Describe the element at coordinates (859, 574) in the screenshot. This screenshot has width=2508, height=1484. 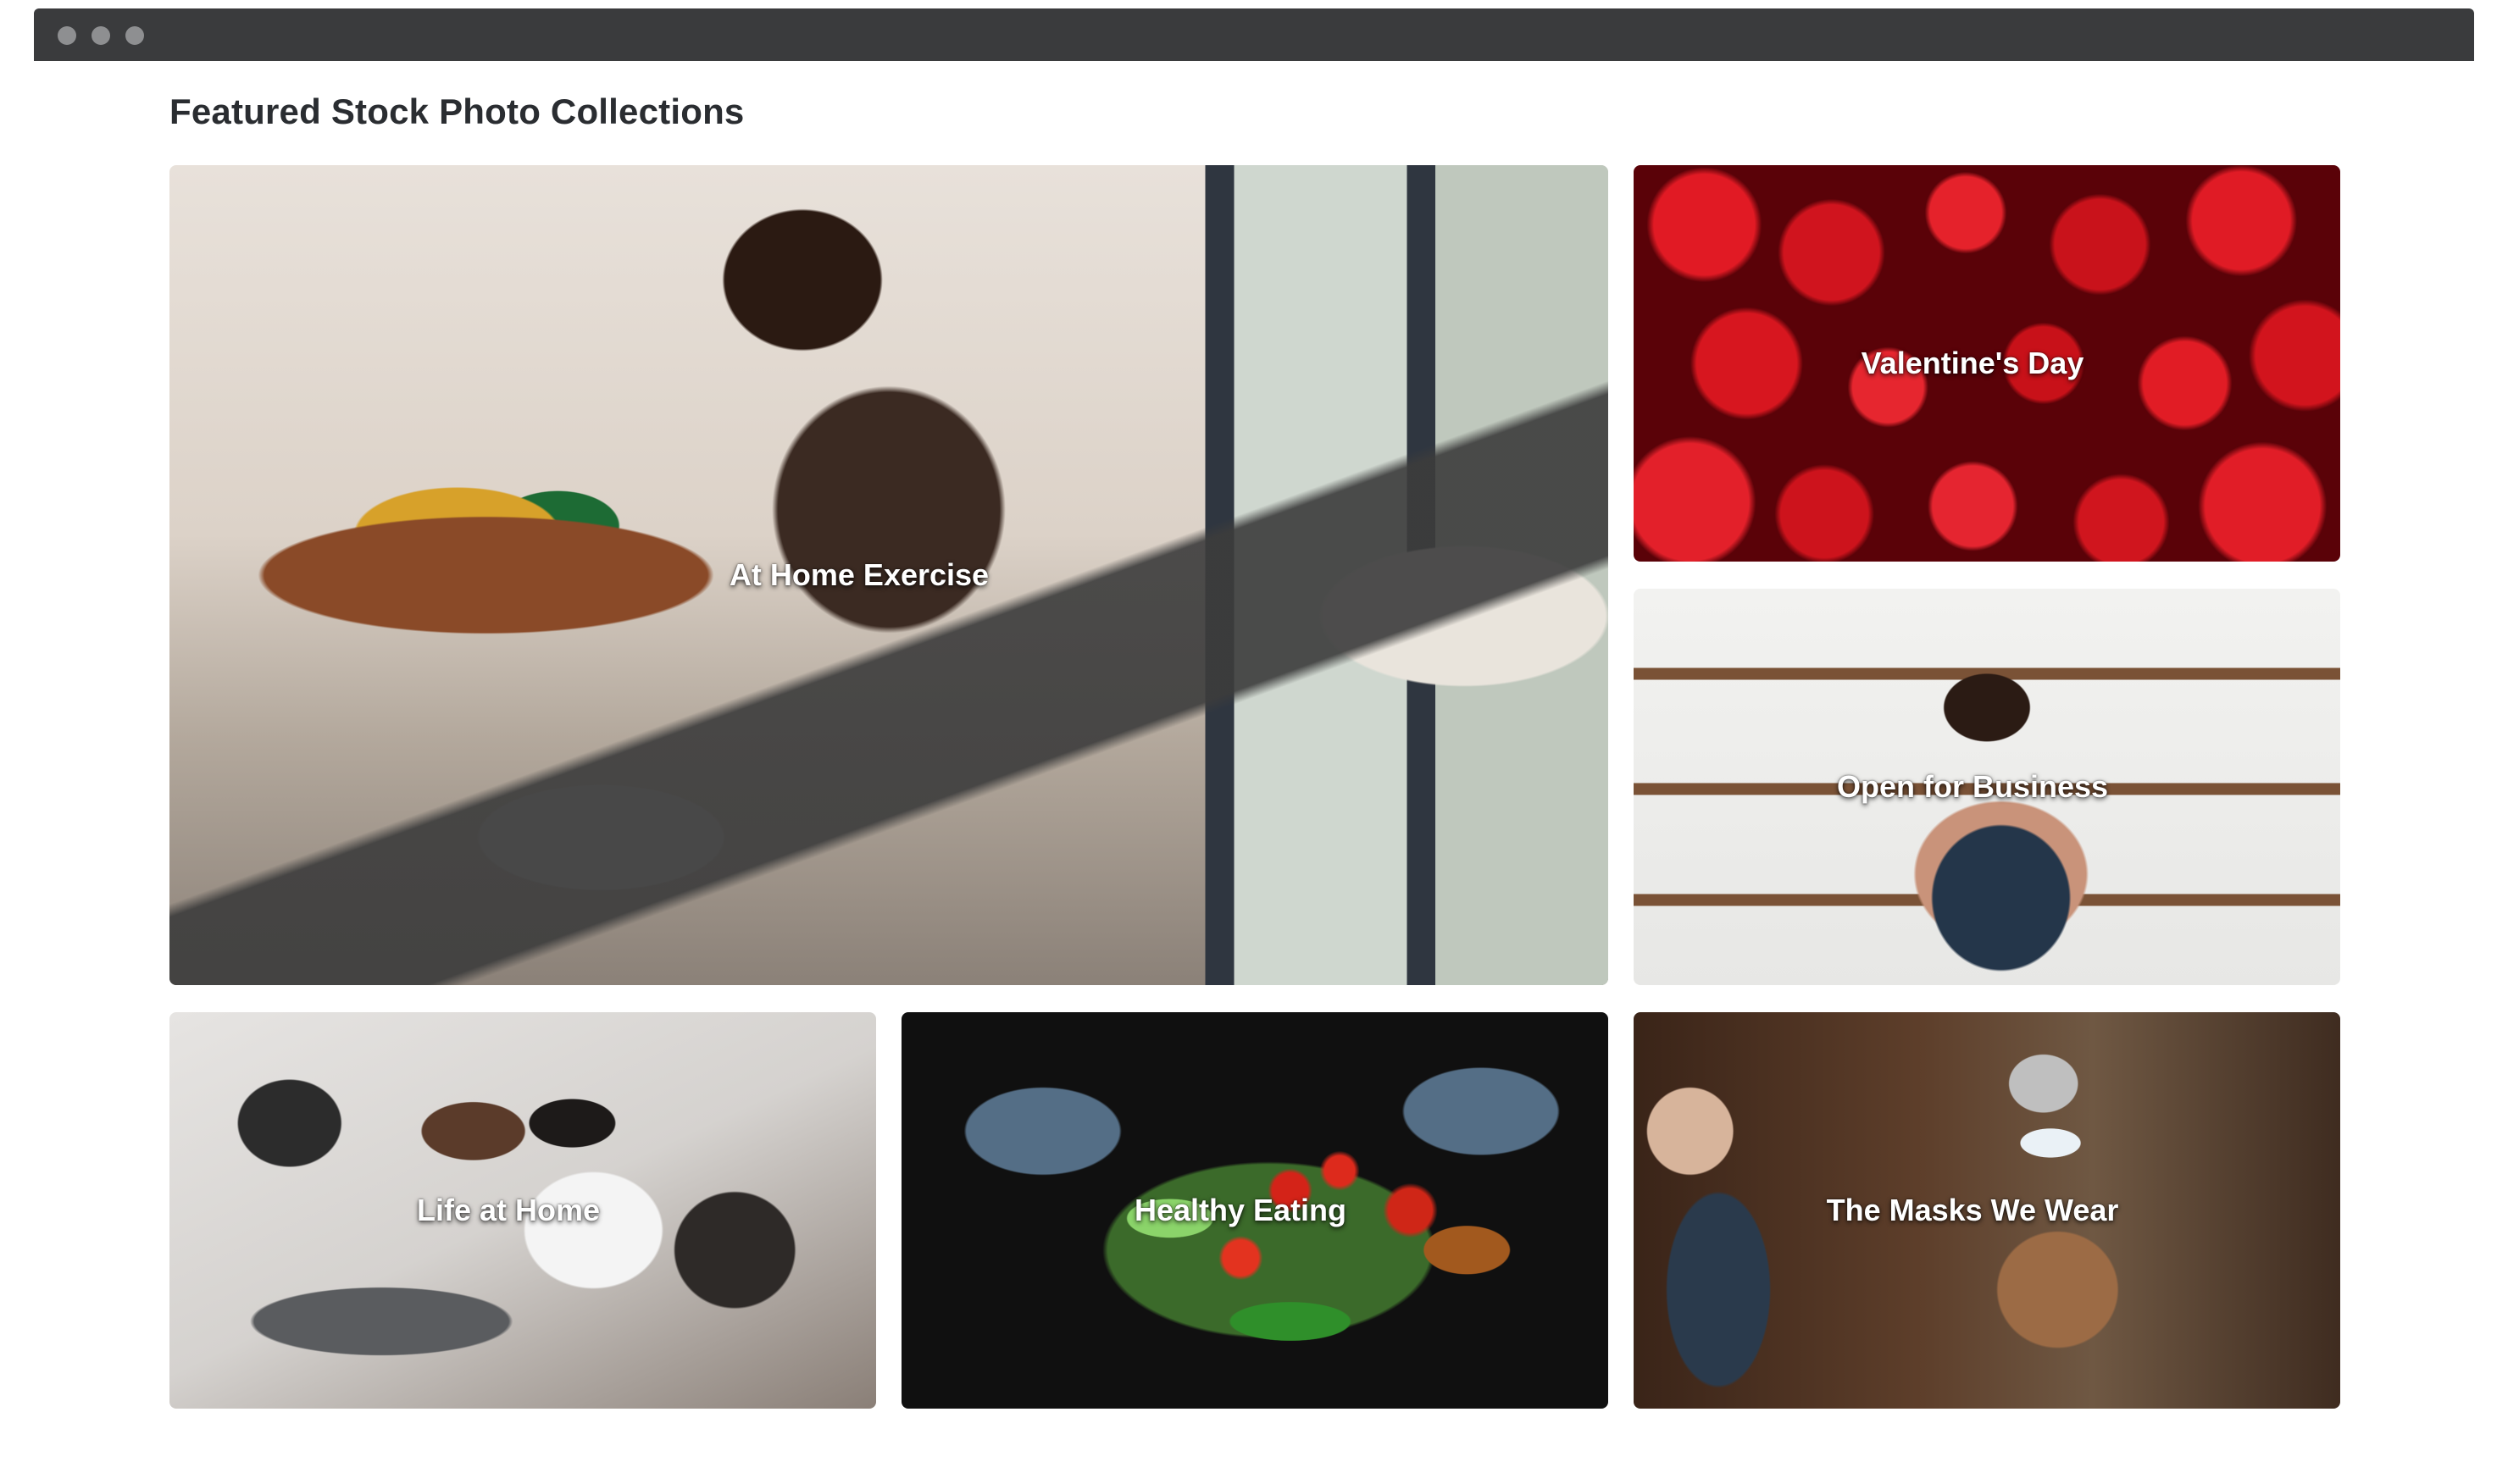
I see `collection-label: At Home Exercise` at that location.